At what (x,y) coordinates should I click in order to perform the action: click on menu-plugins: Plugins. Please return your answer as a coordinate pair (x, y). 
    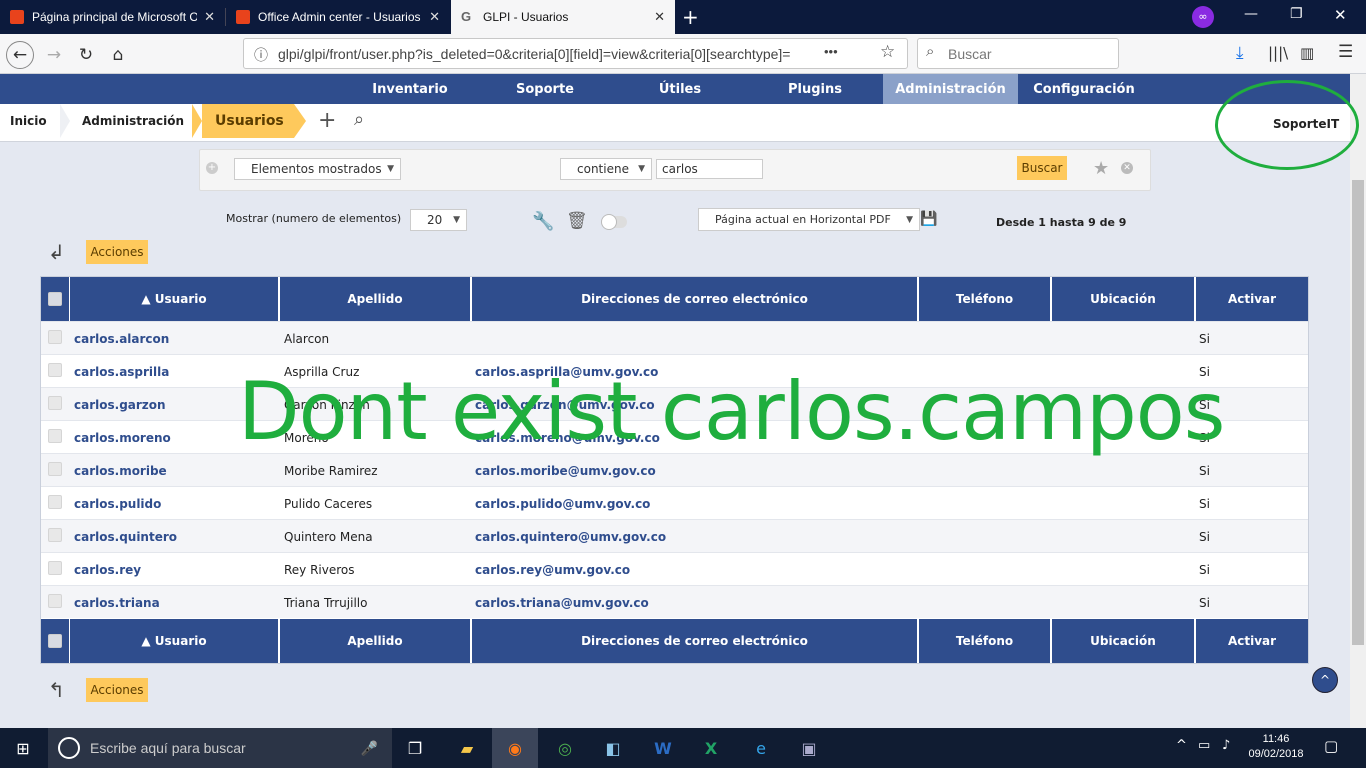
    Looking at the image, I should click on (815, 89).